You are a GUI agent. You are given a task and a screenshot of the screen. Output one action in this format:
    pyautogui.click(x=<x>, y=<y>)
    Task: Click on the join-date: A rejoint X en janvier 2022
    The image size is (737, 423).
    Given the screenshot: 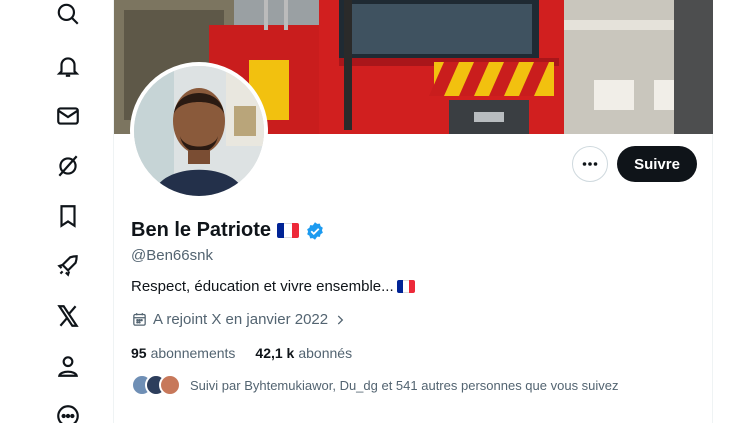 What is the action you would take?
    pyautogui.click(x=241, y=319)
    